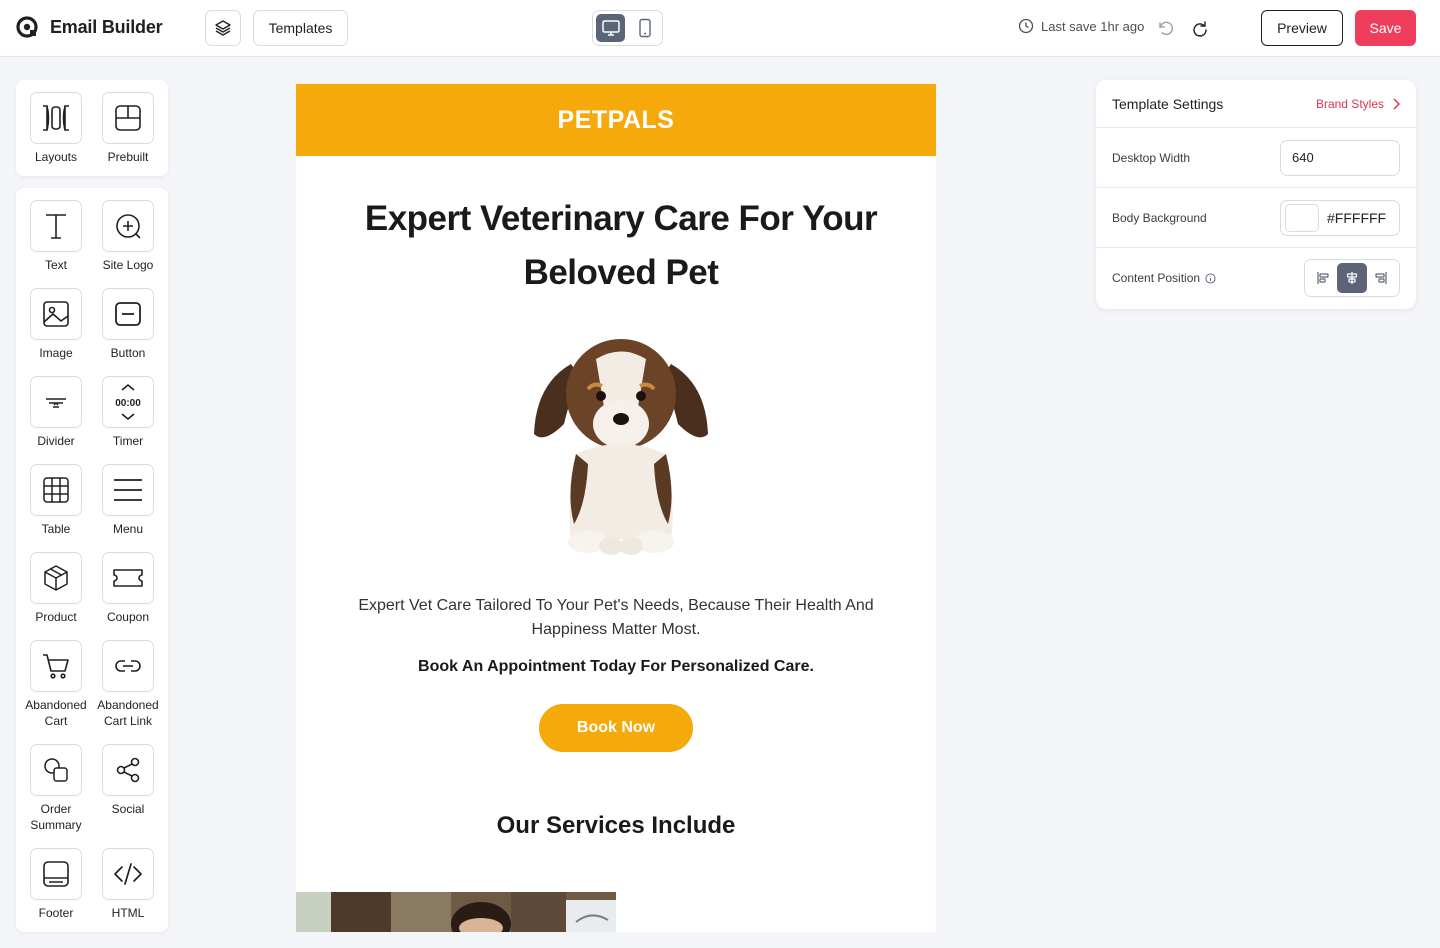 The height and width of the screenshot is (948, 1440). I want to click on site-logo-icon, so click(128, 226).